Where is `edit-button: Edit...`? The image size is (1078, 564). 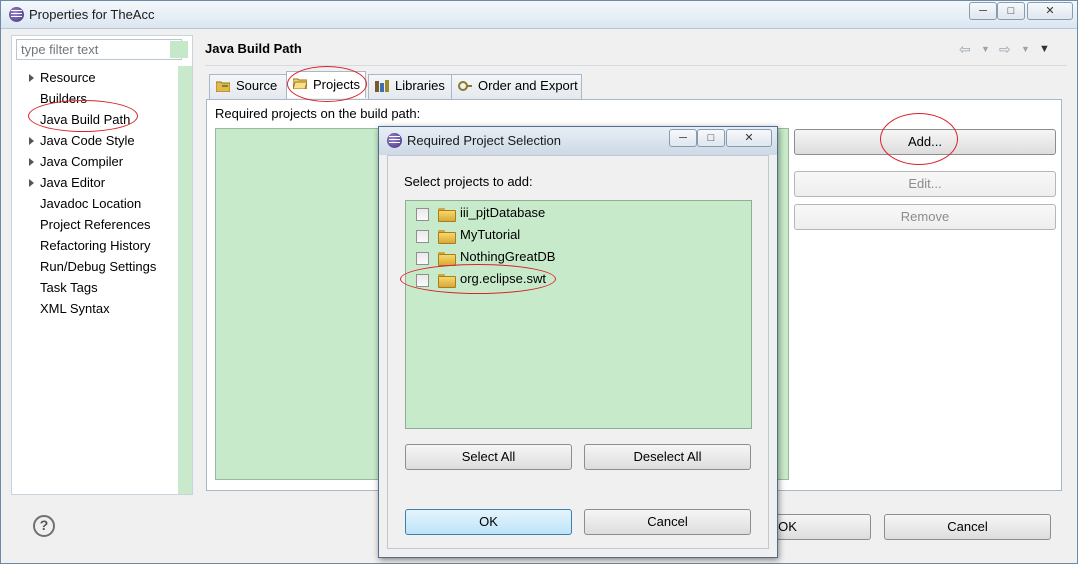
edit-button: Edit... is located at coordinates (925, 184).